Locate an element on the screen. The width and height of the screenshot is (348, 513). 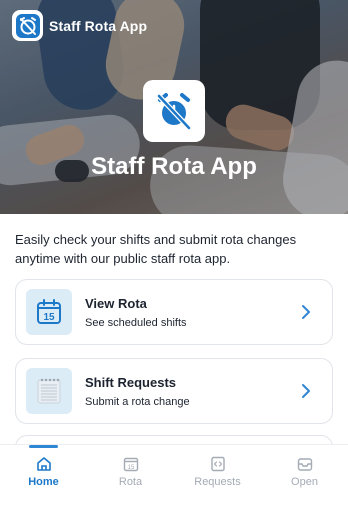
tab-label: Requests is located at coordinates (217, 482).